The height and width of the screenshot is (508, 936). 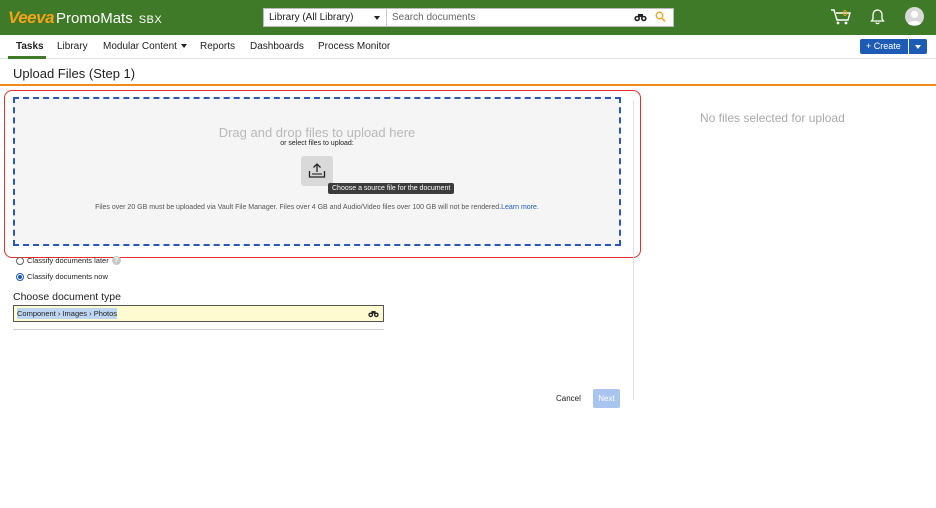 What do you see at coordinates (918, 46) in the screenshot?
I see `create-dropdown-button` at bounding box center [918, 46].